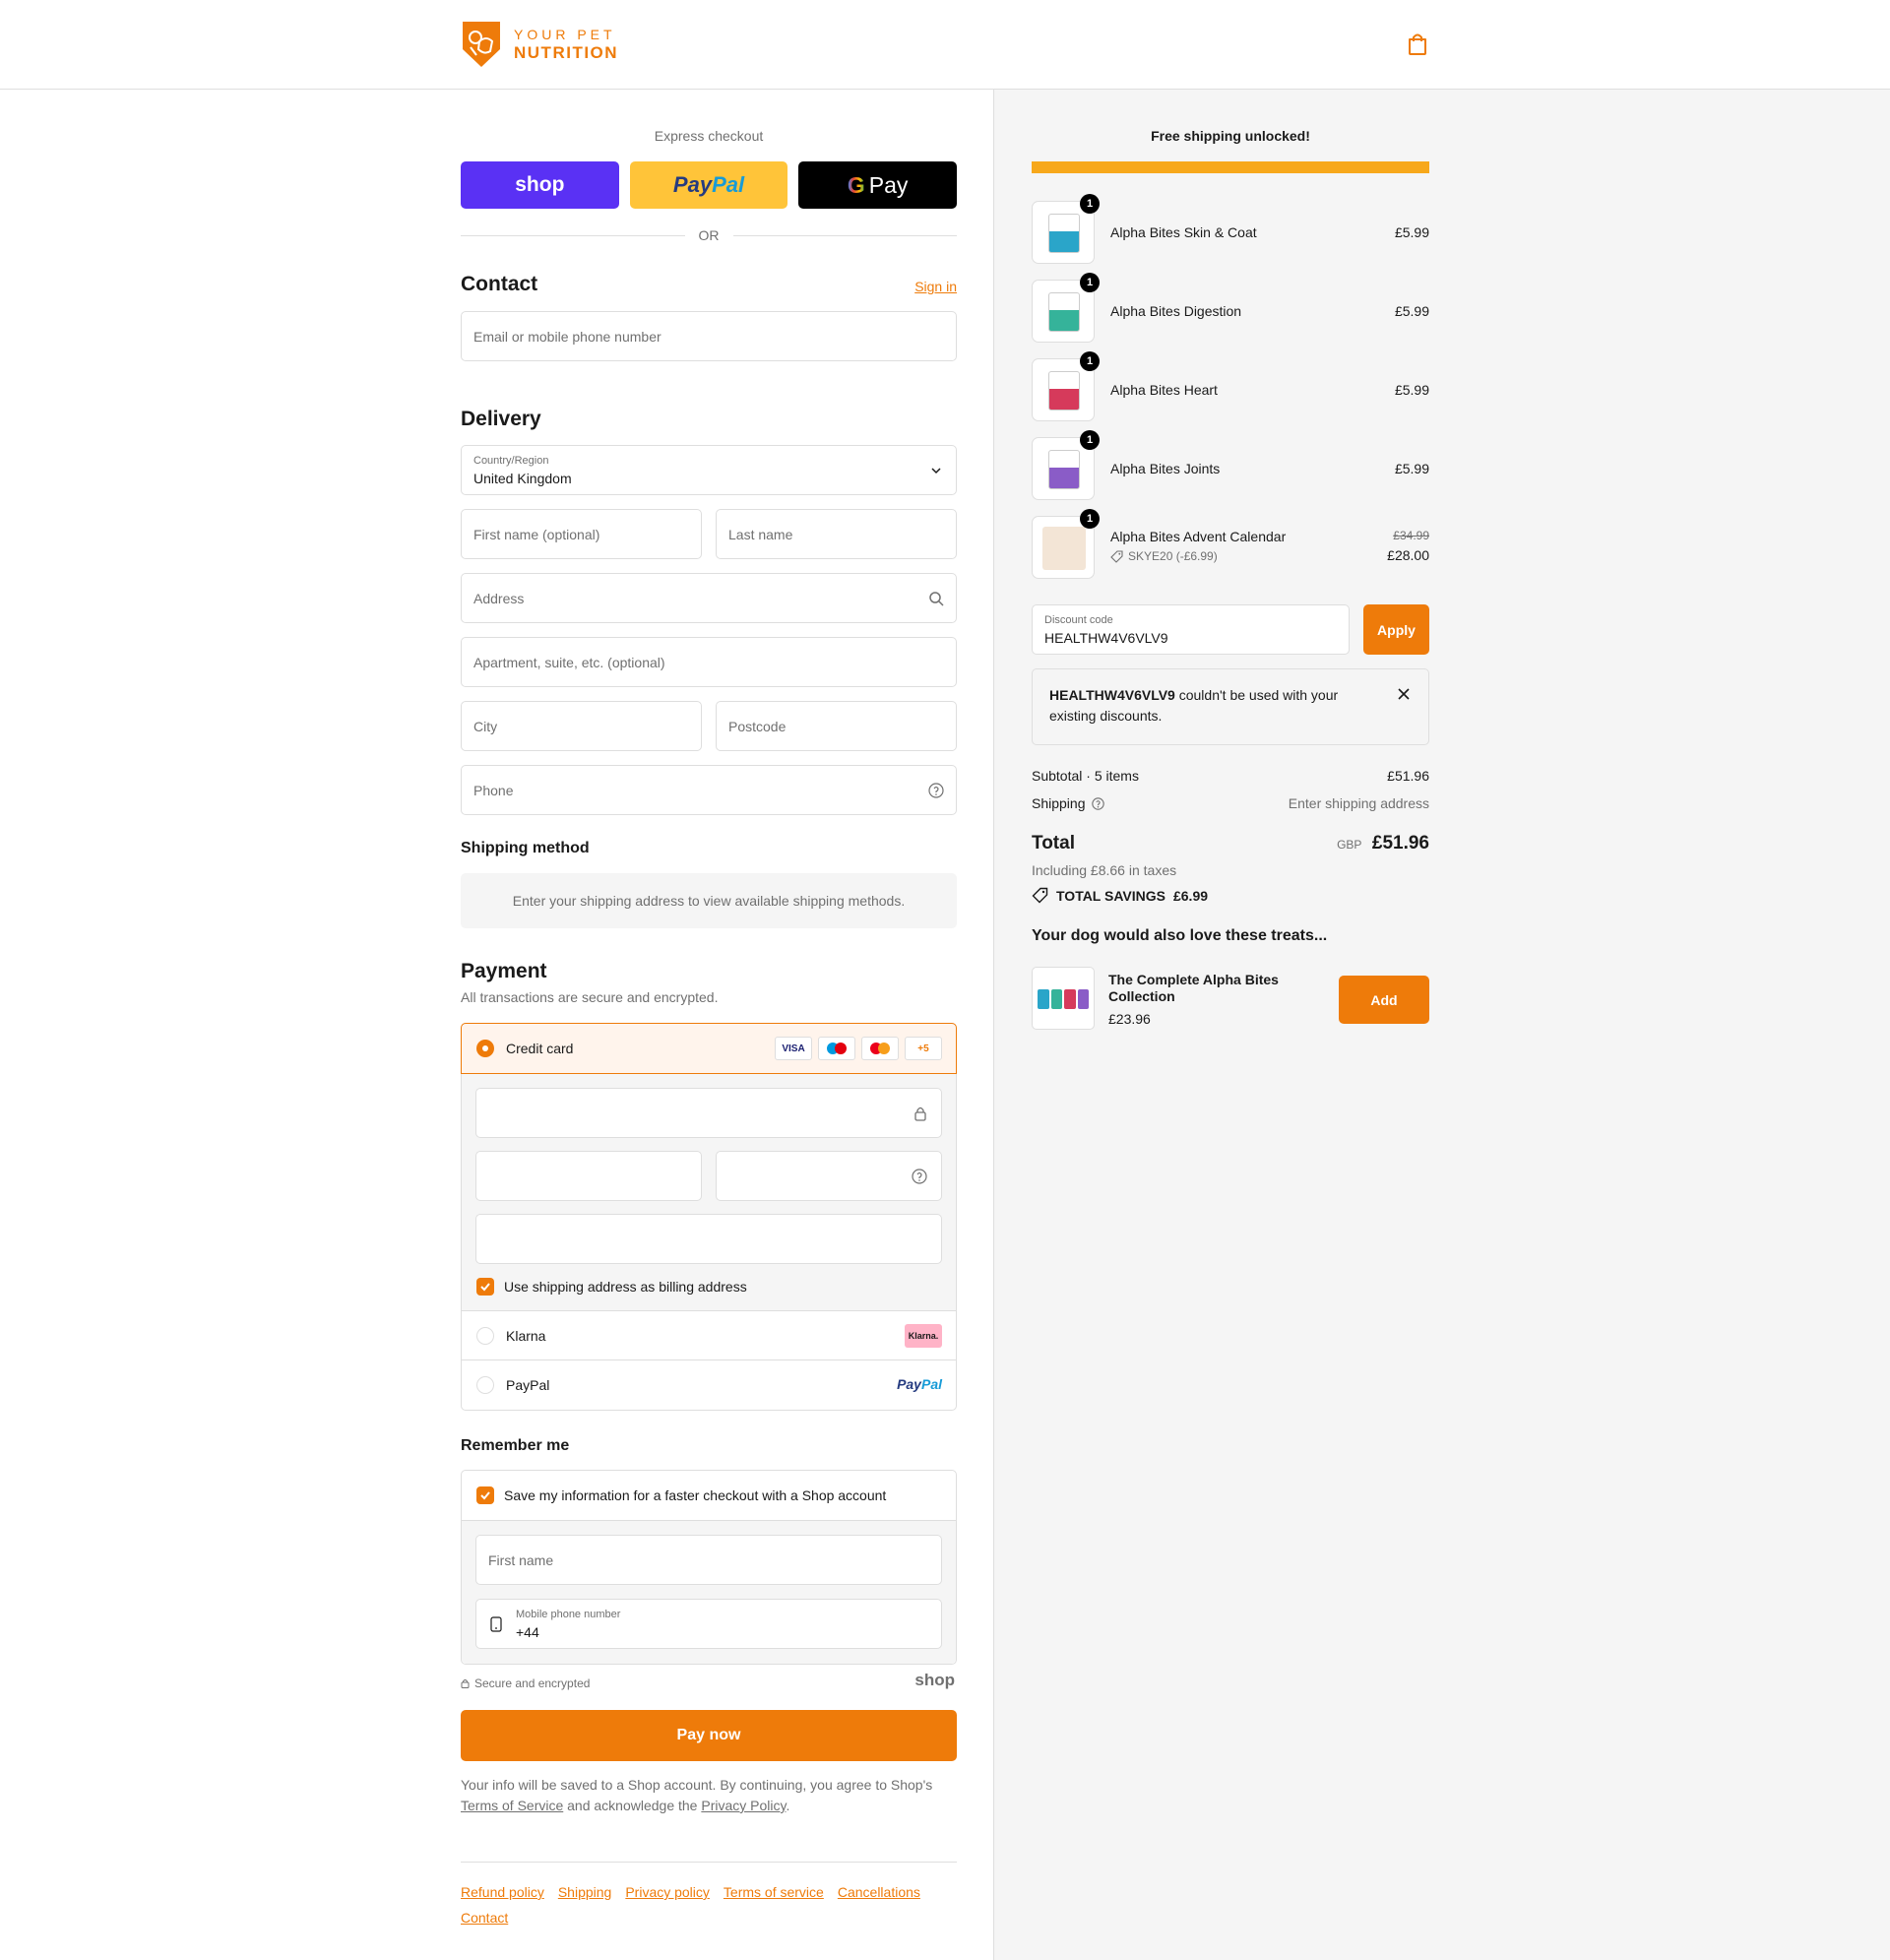 The image size is (1890, 1960). I want to click on paypal-logo-2: Pal, so click(931, 1384).